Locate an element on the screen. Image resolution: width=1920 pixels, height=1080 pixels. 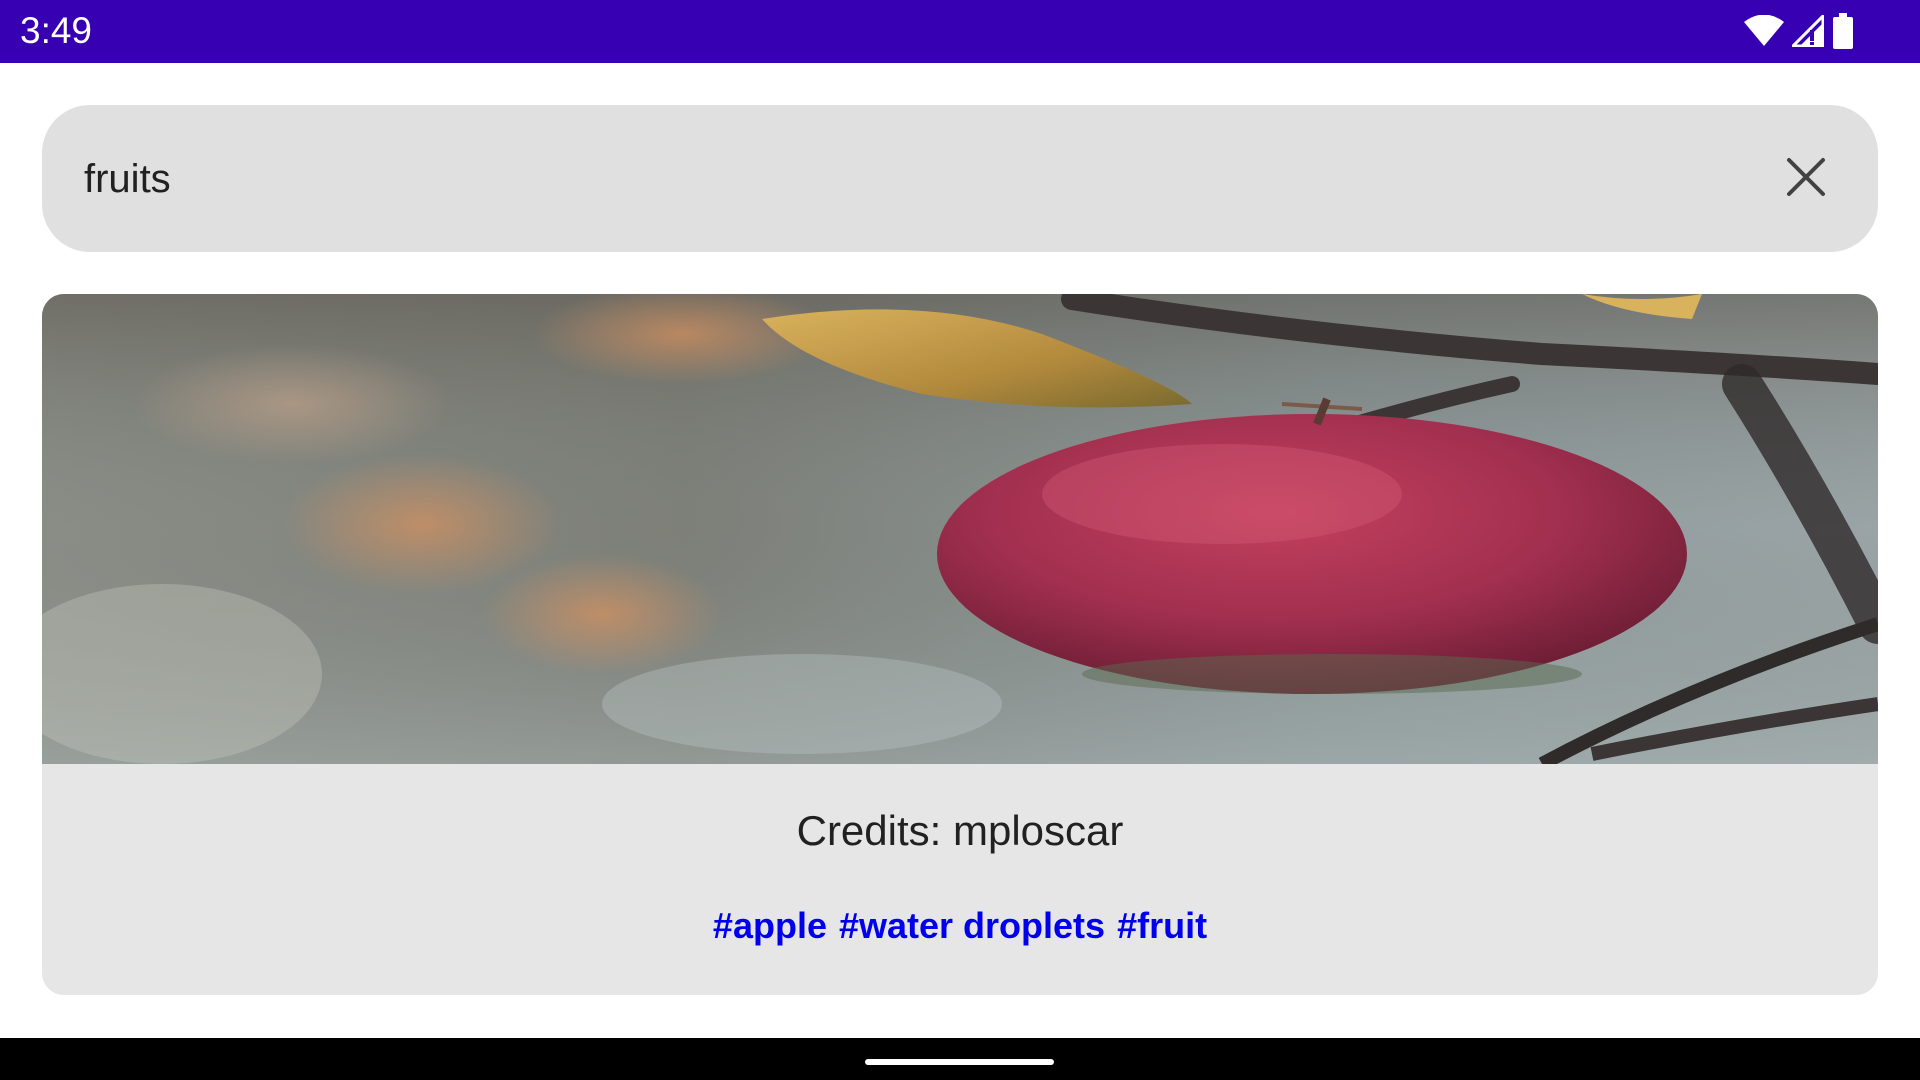
tag-fruit: #fruit is located at coordinates (1162, 926).